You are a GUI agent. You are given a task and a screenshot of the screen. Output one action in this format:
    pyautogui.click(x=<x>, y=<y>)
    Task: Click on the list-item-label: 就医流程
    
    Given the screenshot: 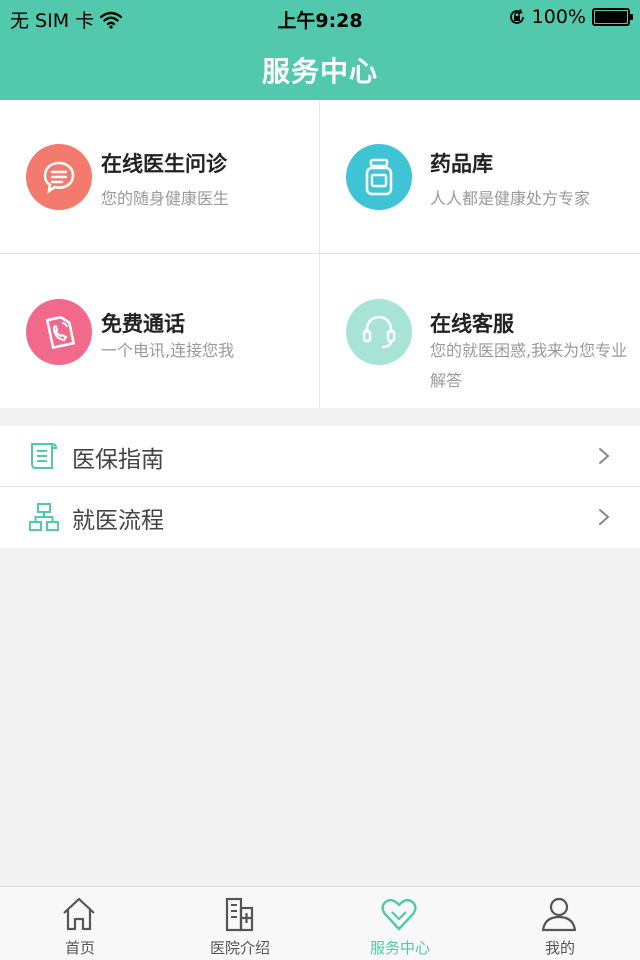 What is the action you would take?
    pyautogui.click(x=118, y=521)
    